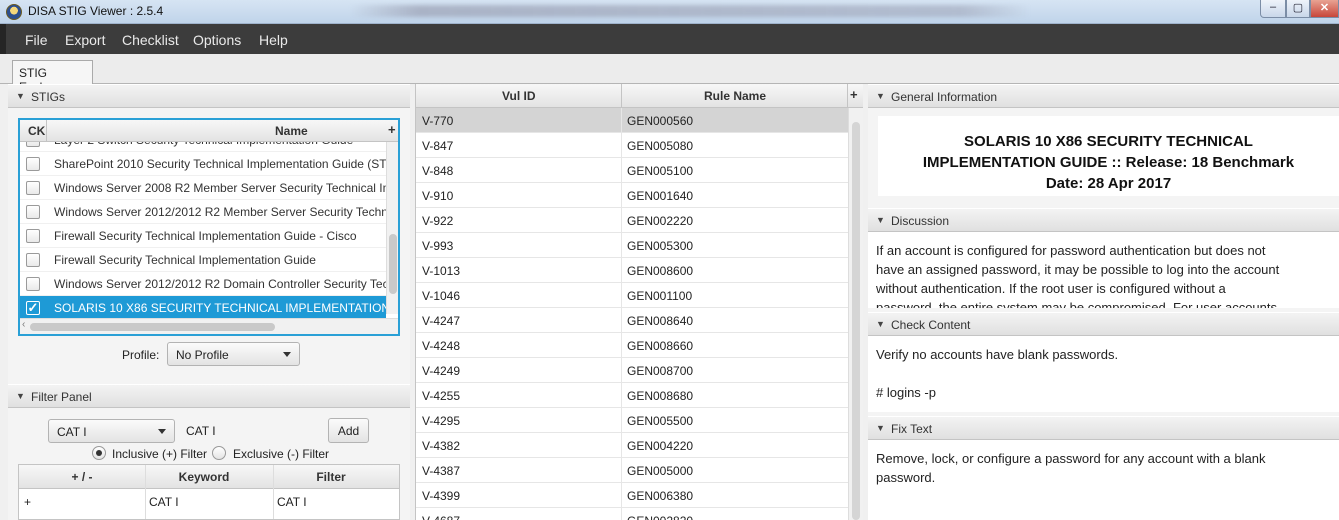  What do you see at coordinates (735, 96) in the screenshot?
I see `column-header-rule-name: Rule Name` at bounding box center [735, 96].